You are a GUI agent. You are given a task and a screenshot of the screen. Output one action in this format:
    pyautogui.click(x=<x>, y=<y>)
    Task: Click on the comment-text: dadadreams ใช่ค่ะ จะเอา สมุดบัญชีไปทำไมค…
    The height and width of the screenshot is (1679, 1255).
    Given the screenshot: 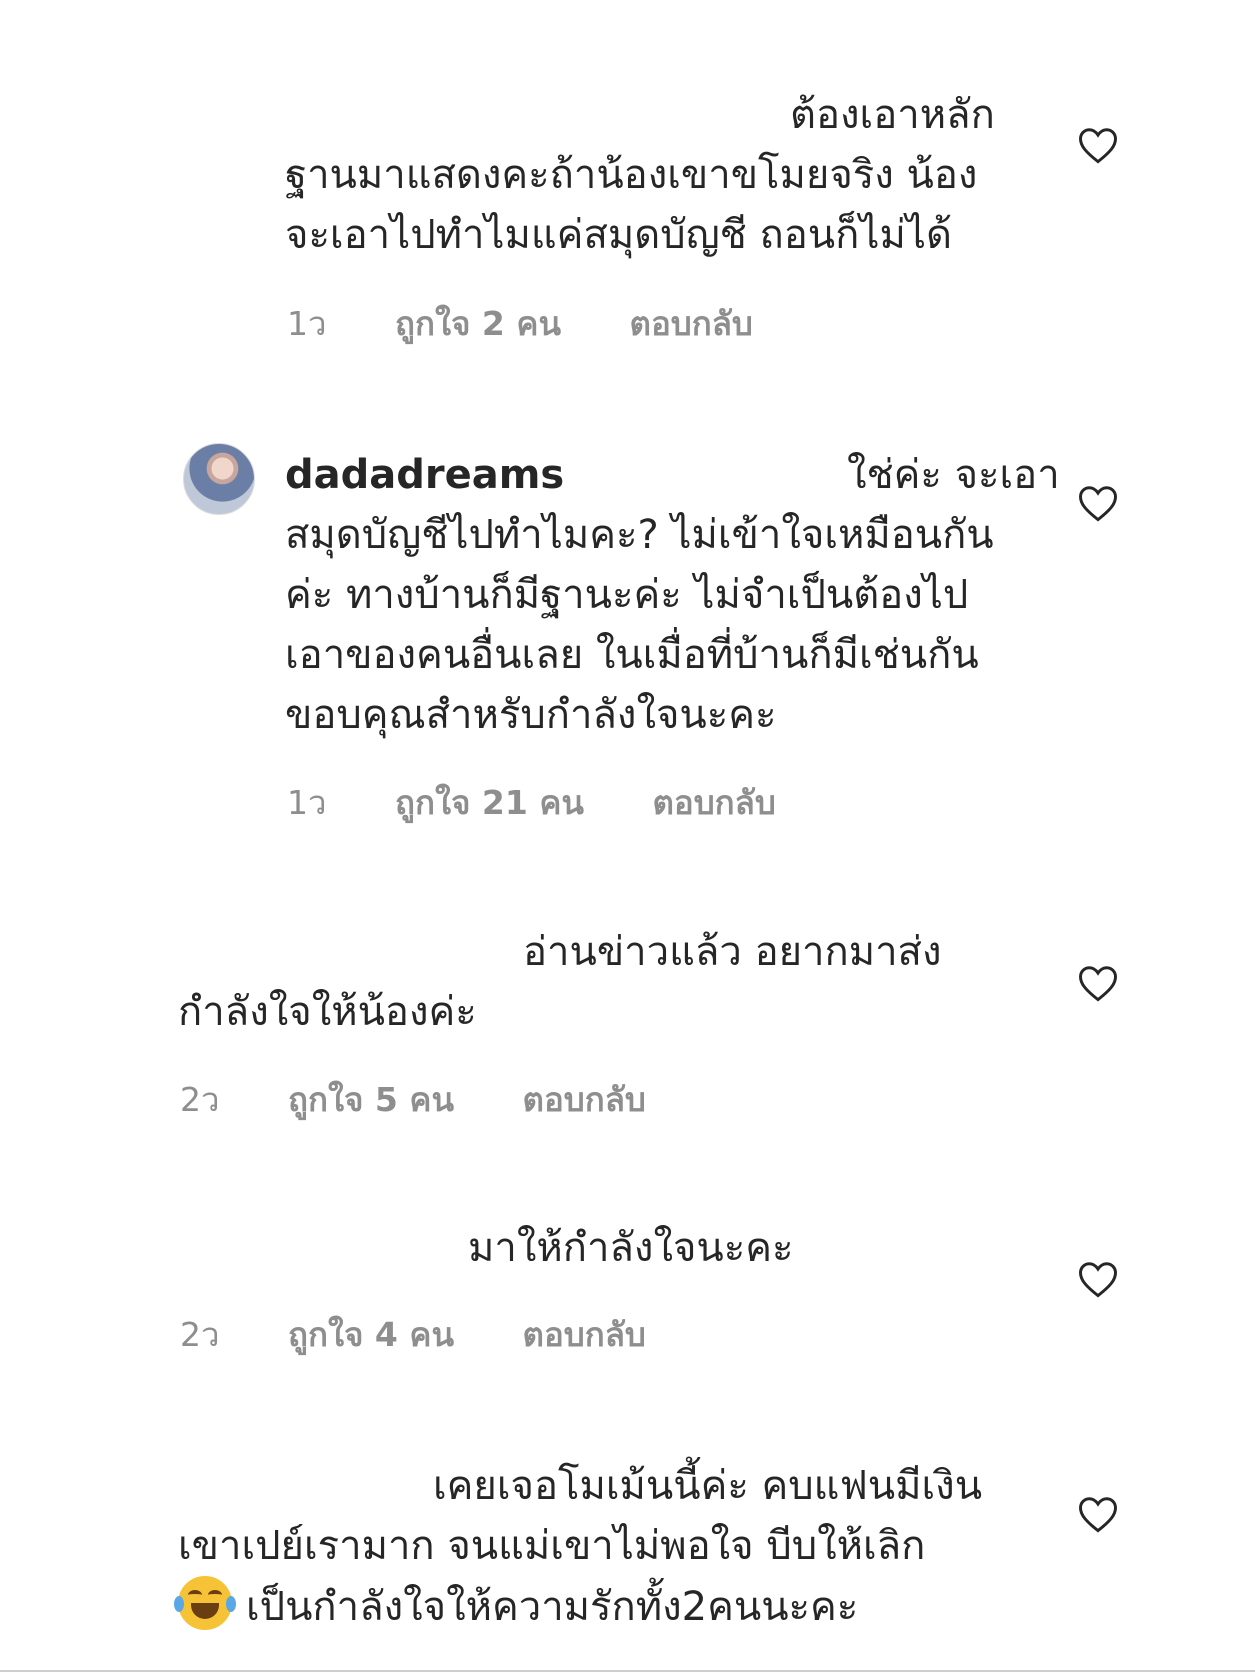 What is the action you would take?
    pyautogui.click(x=672, y=595)
    